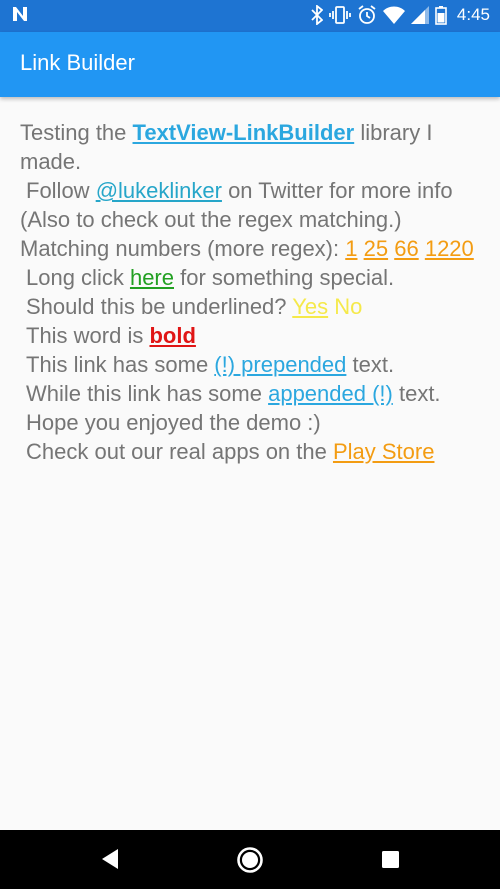 The height and width of the screenshot is (889, 500). I want to click on text-span: Long click, so click(78, 277).